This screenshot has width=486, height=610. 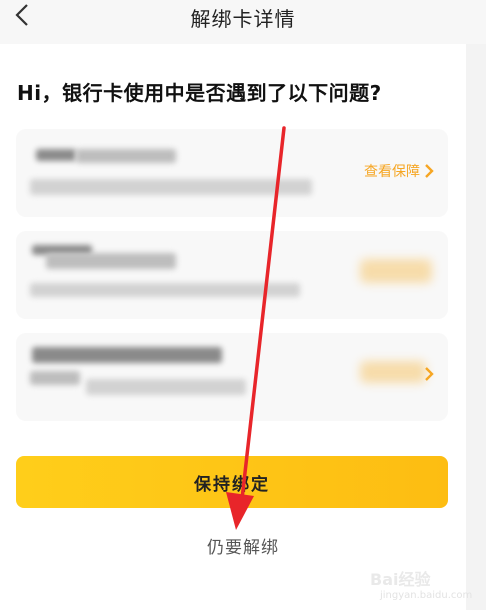 I want to click on right-edge-strip, so click(x=476, y=305).